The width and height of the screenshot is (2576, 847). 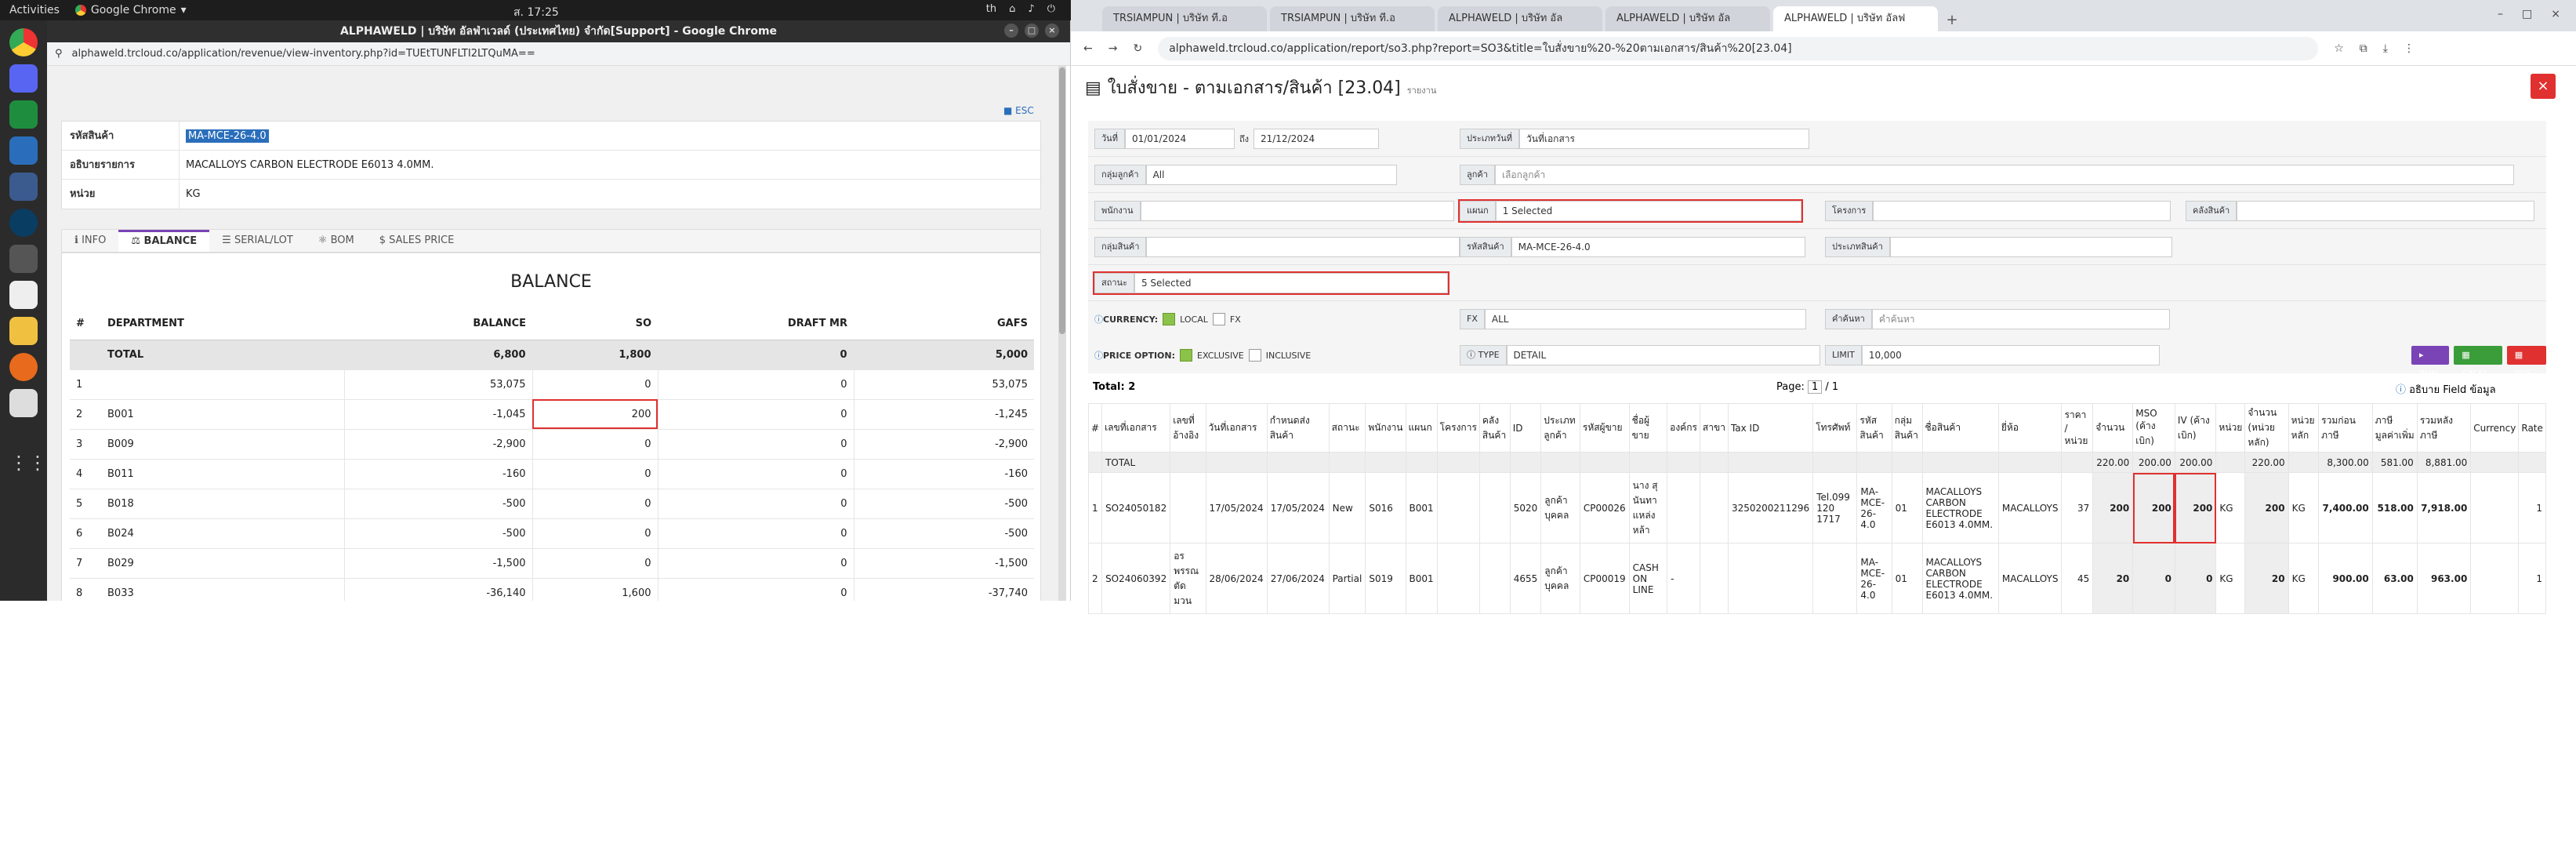 I want to click on type-select: DETAIL, so click(x=1663, y=355).